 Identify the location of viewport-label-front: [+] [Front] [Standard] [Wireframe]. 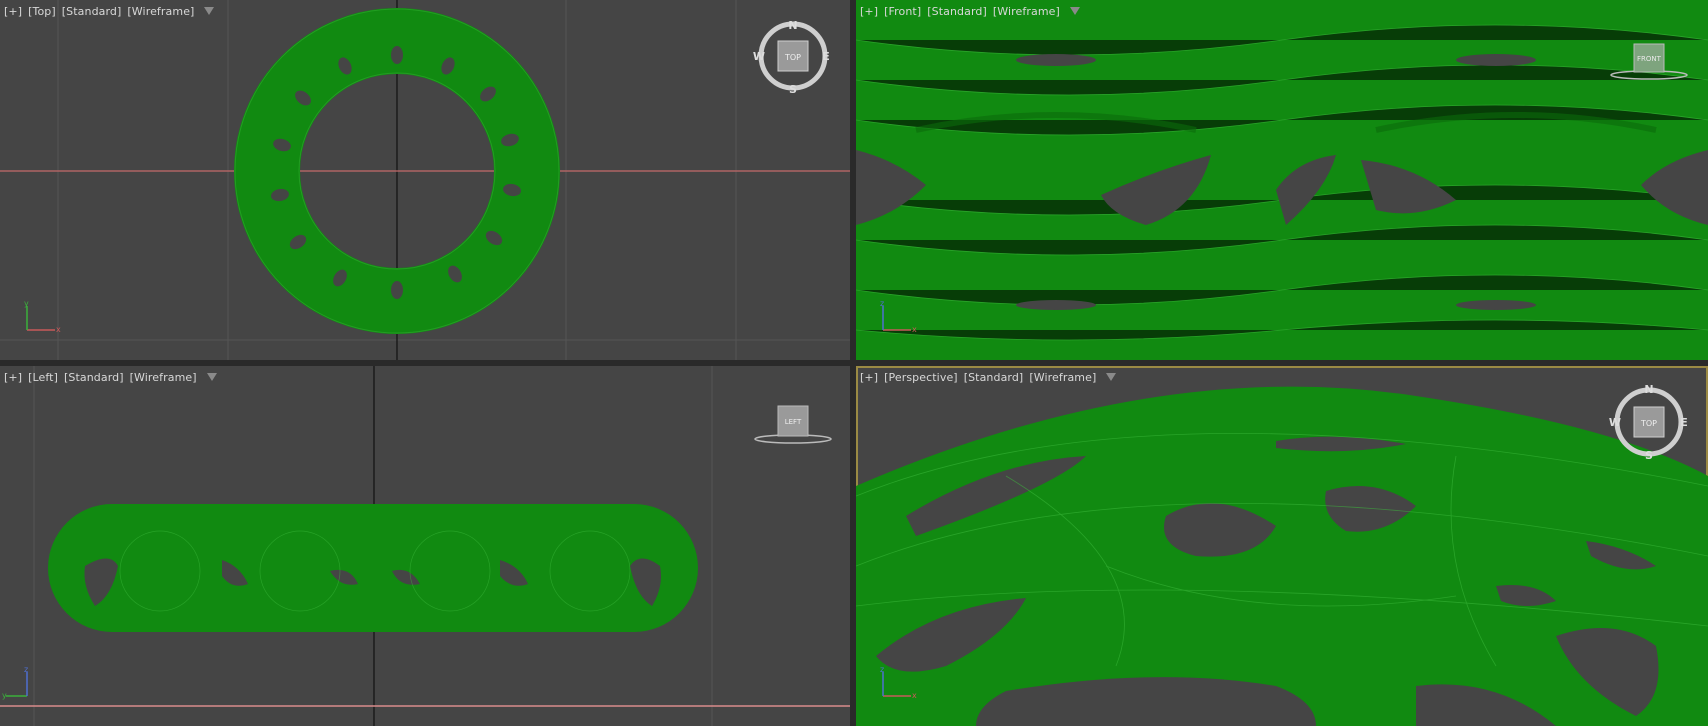
(970, 11).